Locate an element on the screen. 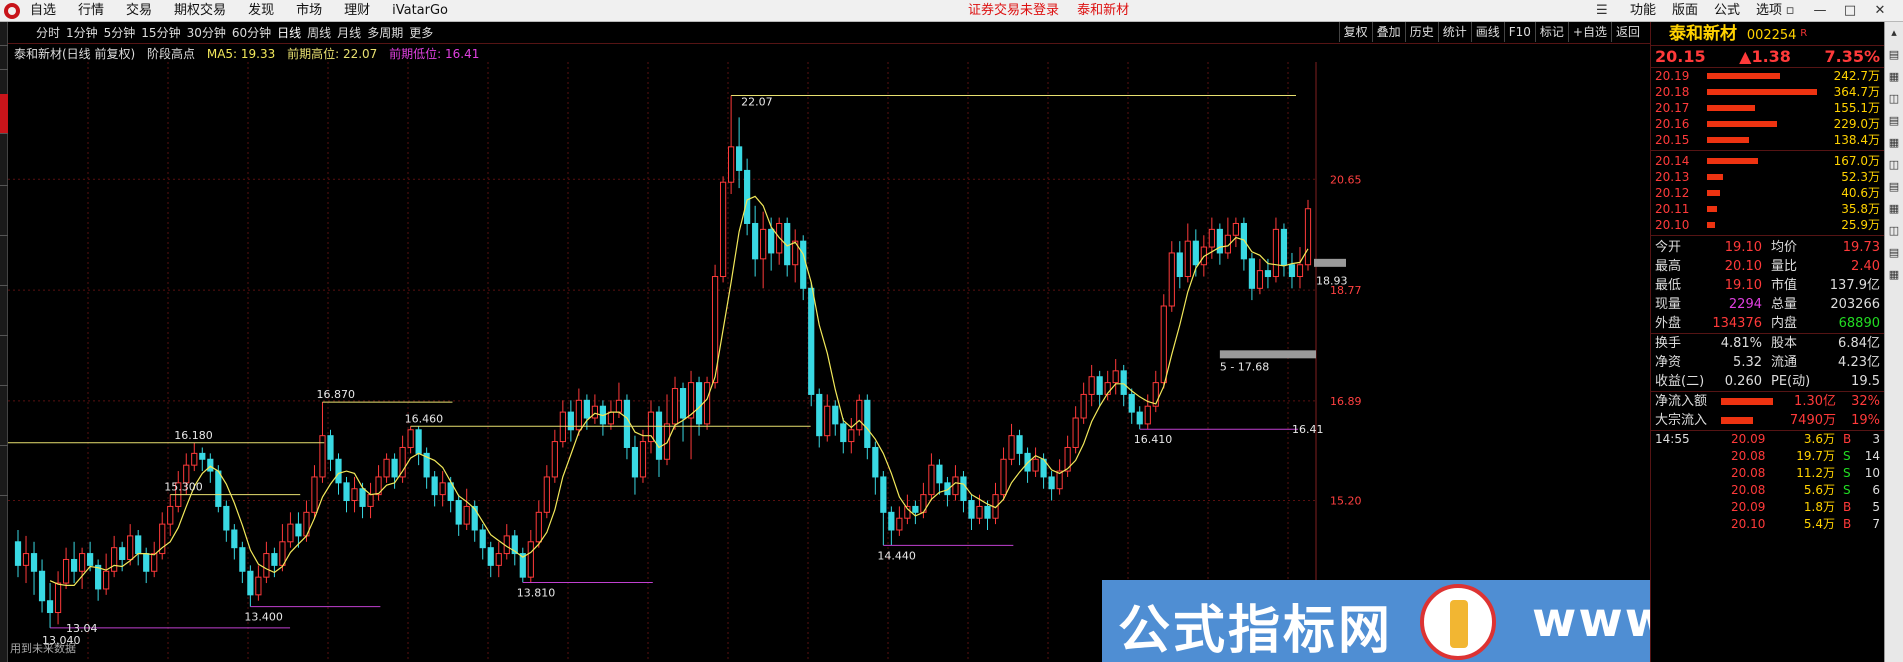  stat-row: 最高 20.10 量比 2.40 is located at coordinates (1767, 266).